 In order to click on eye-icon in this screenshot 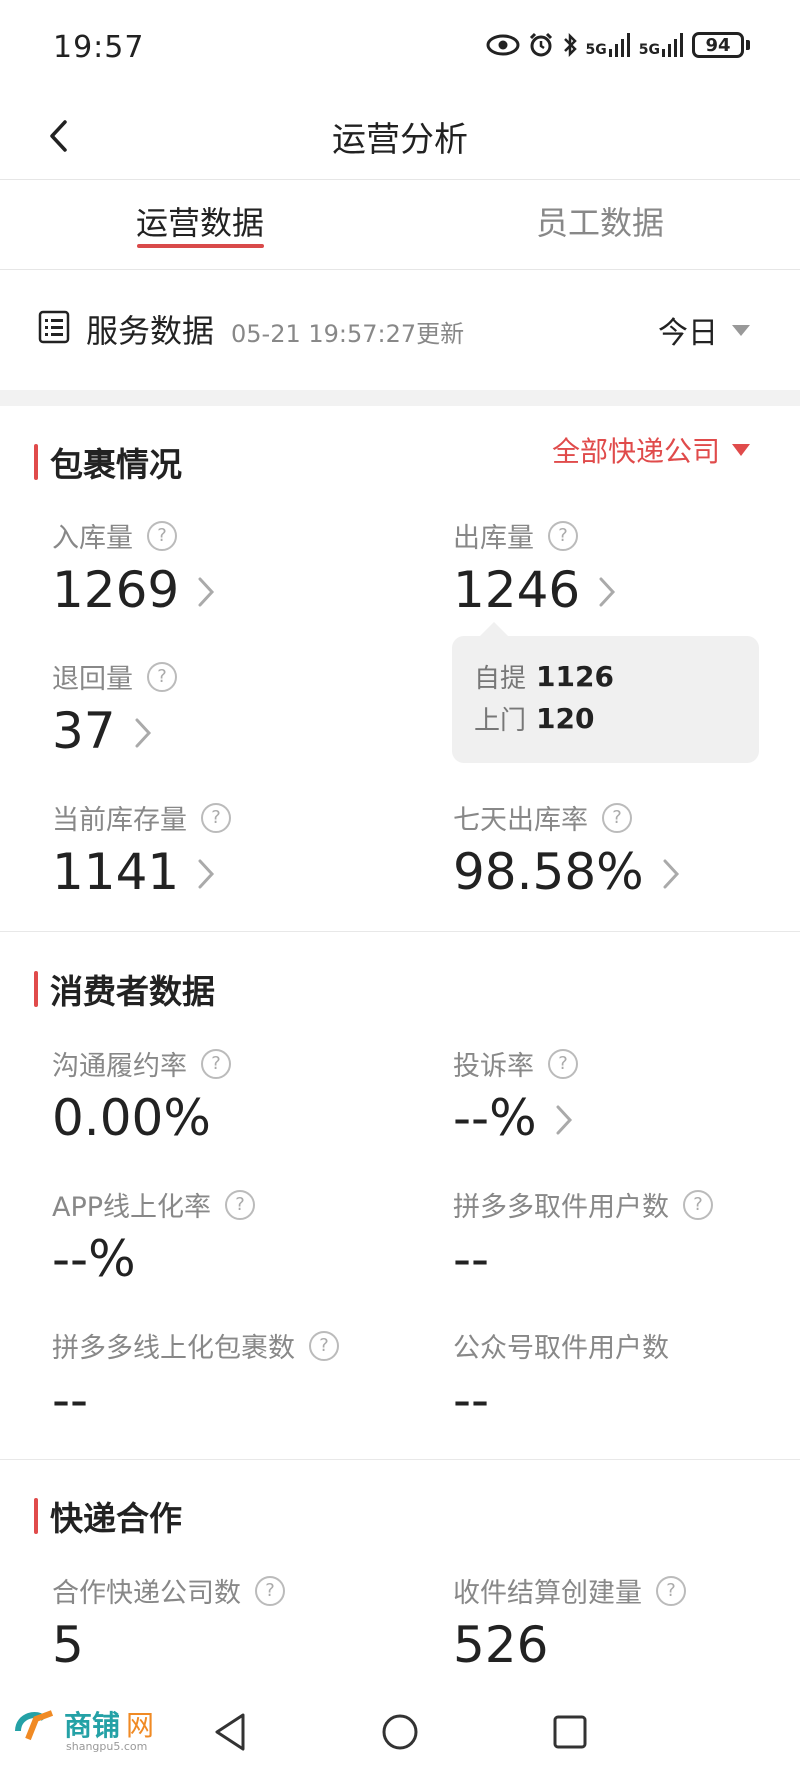, I will do `click(503, 45)`.